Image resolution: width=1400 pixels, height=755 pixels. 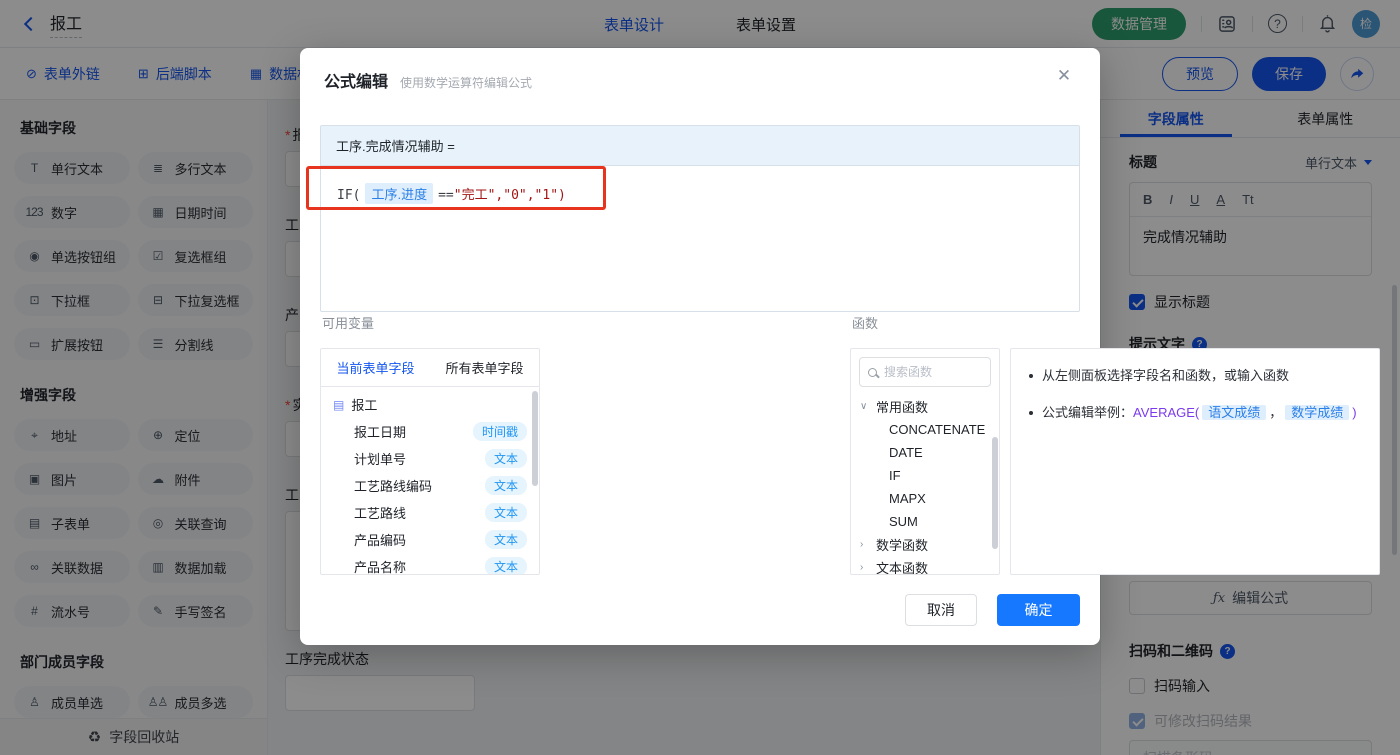 I want to click on variable-item: 产品名称 文本, so click(x=430, y=564).